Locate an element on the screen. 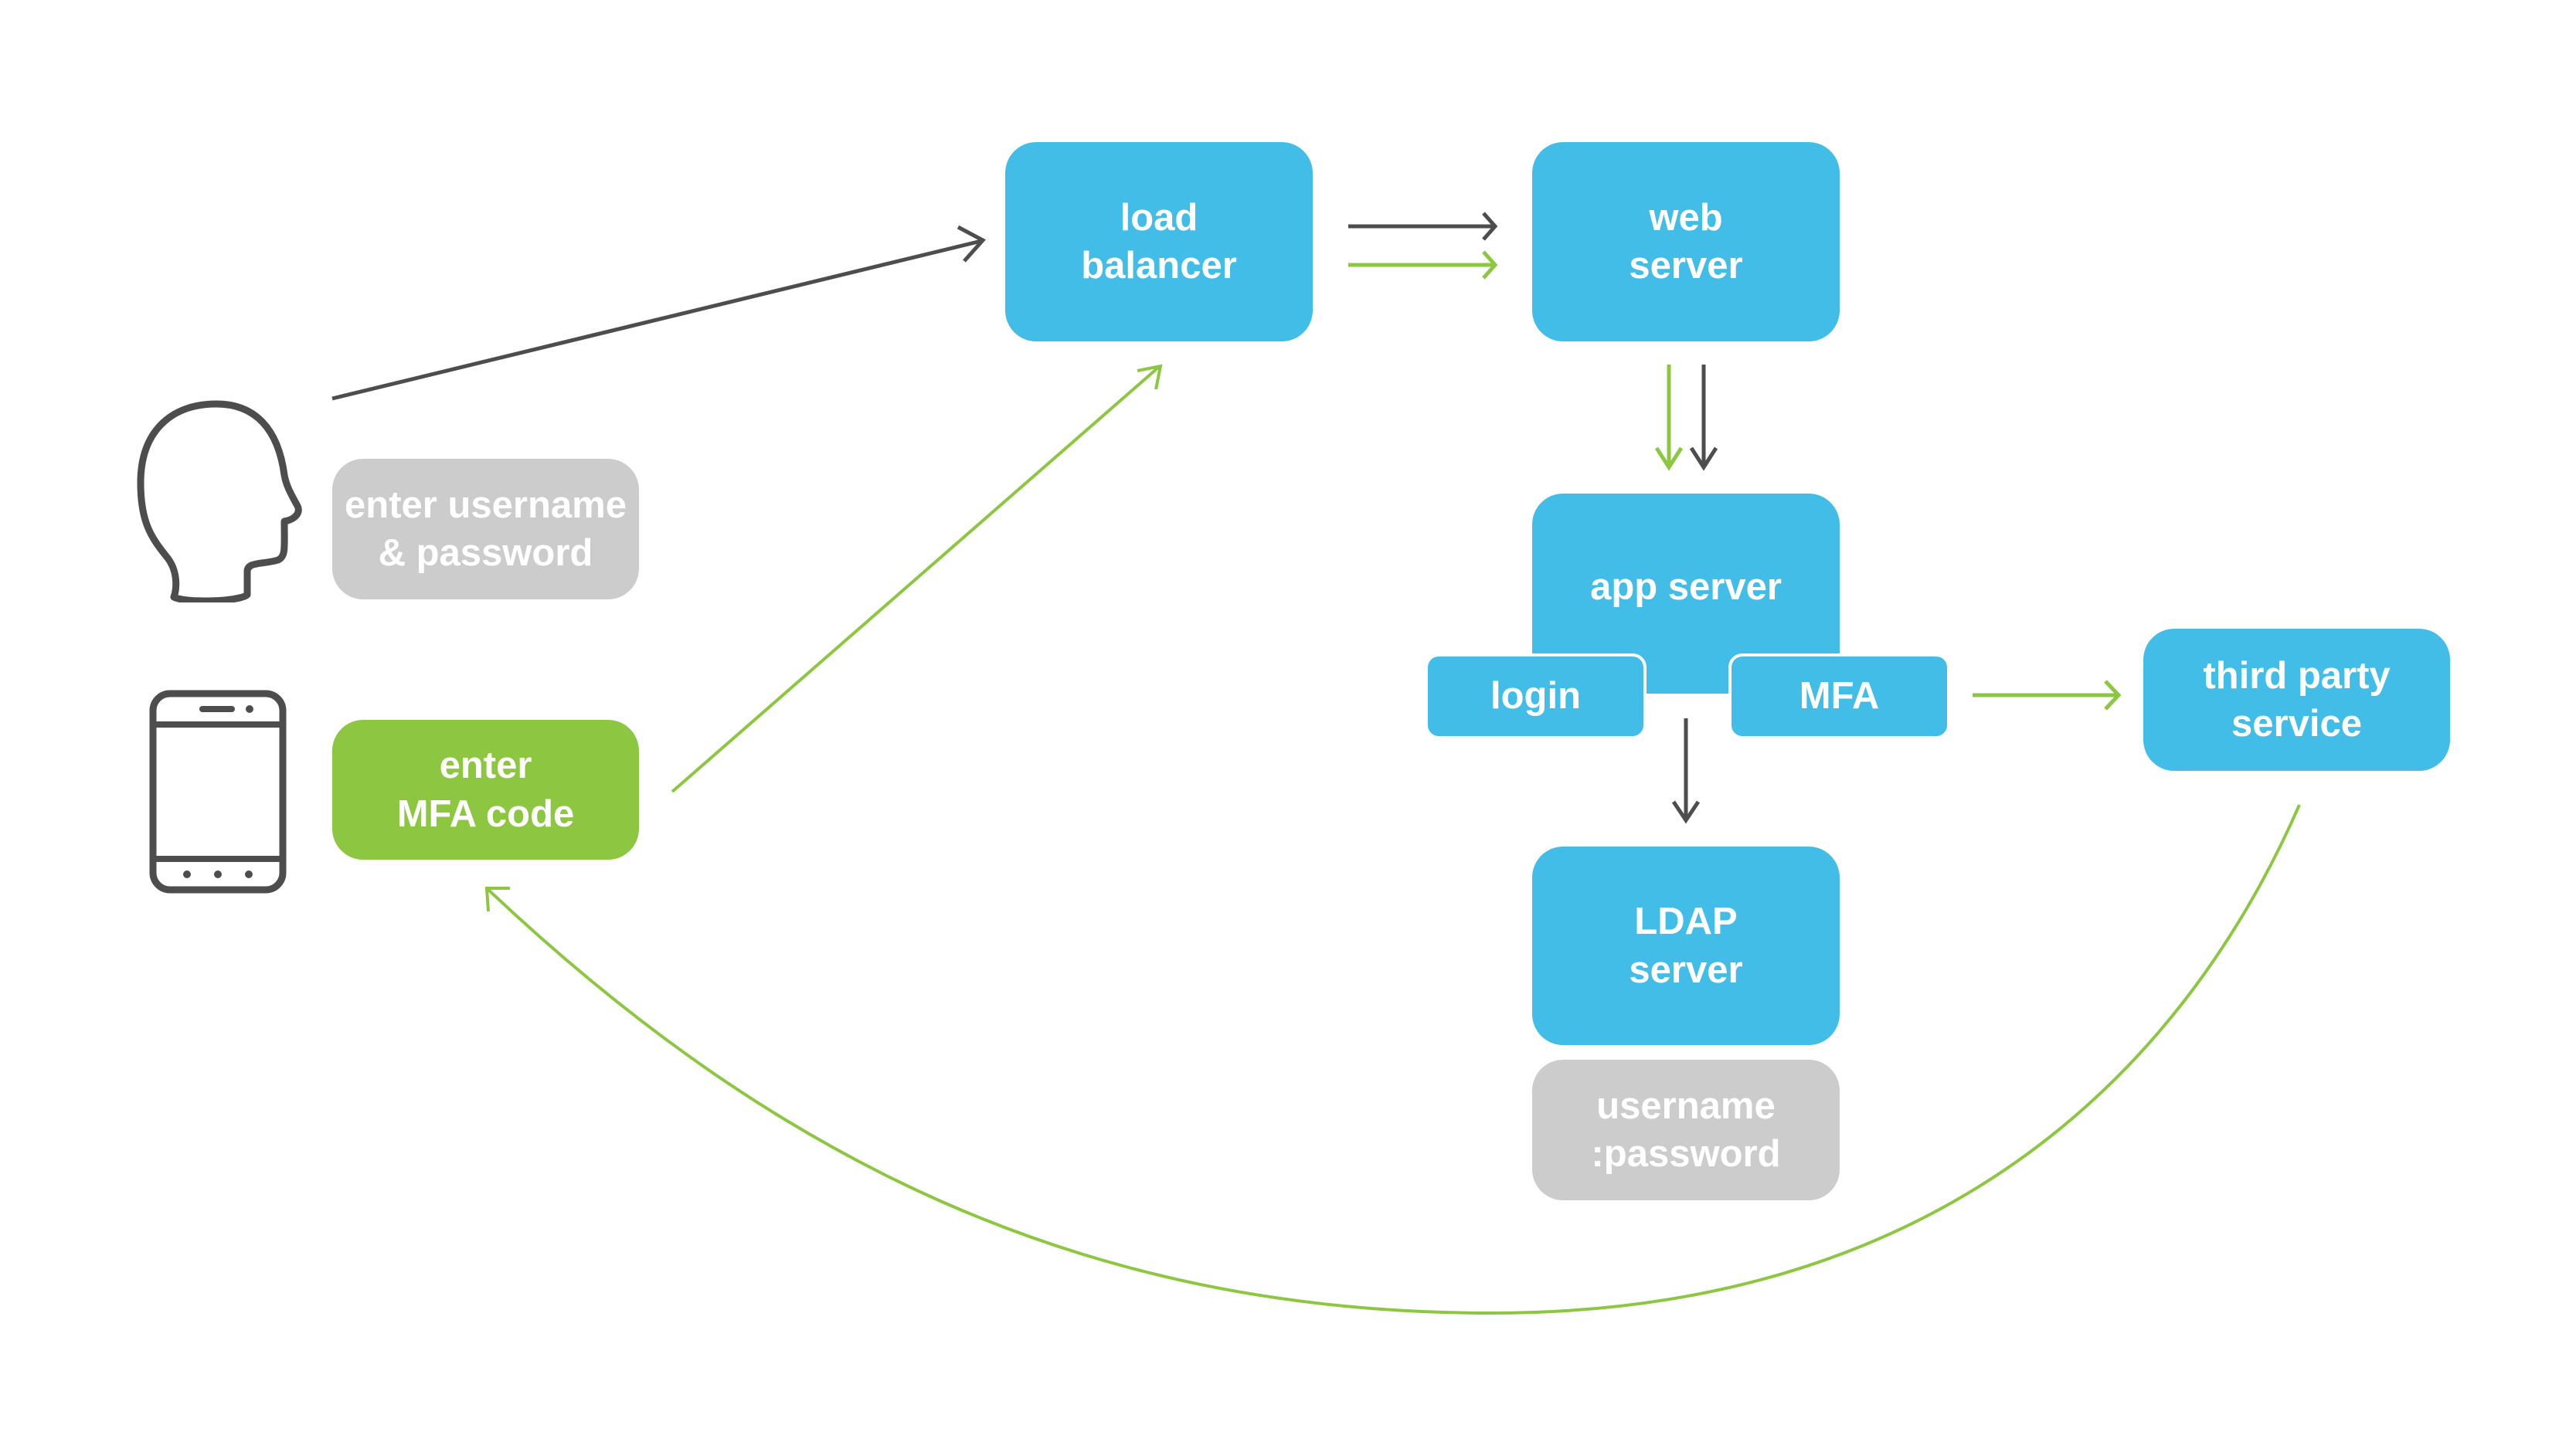 The height and width of the screenshot is (1449, 2576). web-server-node: web server is located at coordinates (1686, 241).